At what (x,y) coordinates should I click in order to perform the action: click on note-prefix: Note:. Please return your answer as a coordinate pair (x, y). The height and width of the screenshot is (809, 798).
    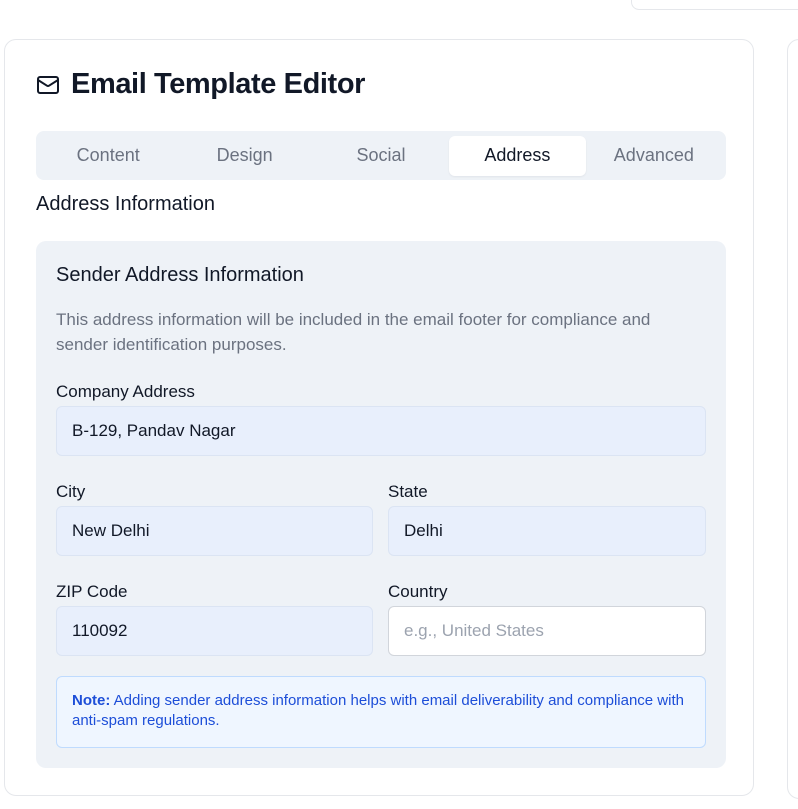
    Looking at the image, I should click on (91, 700).